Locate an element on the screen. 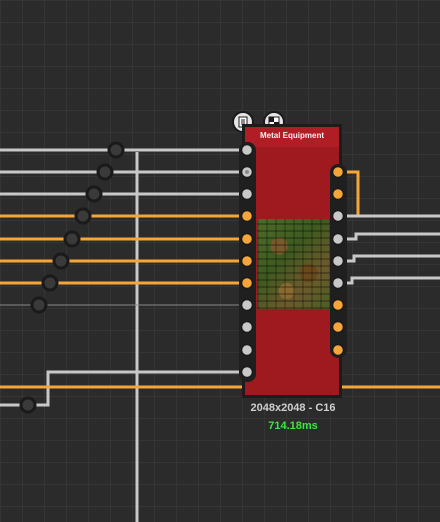  resolution-label: 2048x2048 - C16 is located at coordinates (293, 408).